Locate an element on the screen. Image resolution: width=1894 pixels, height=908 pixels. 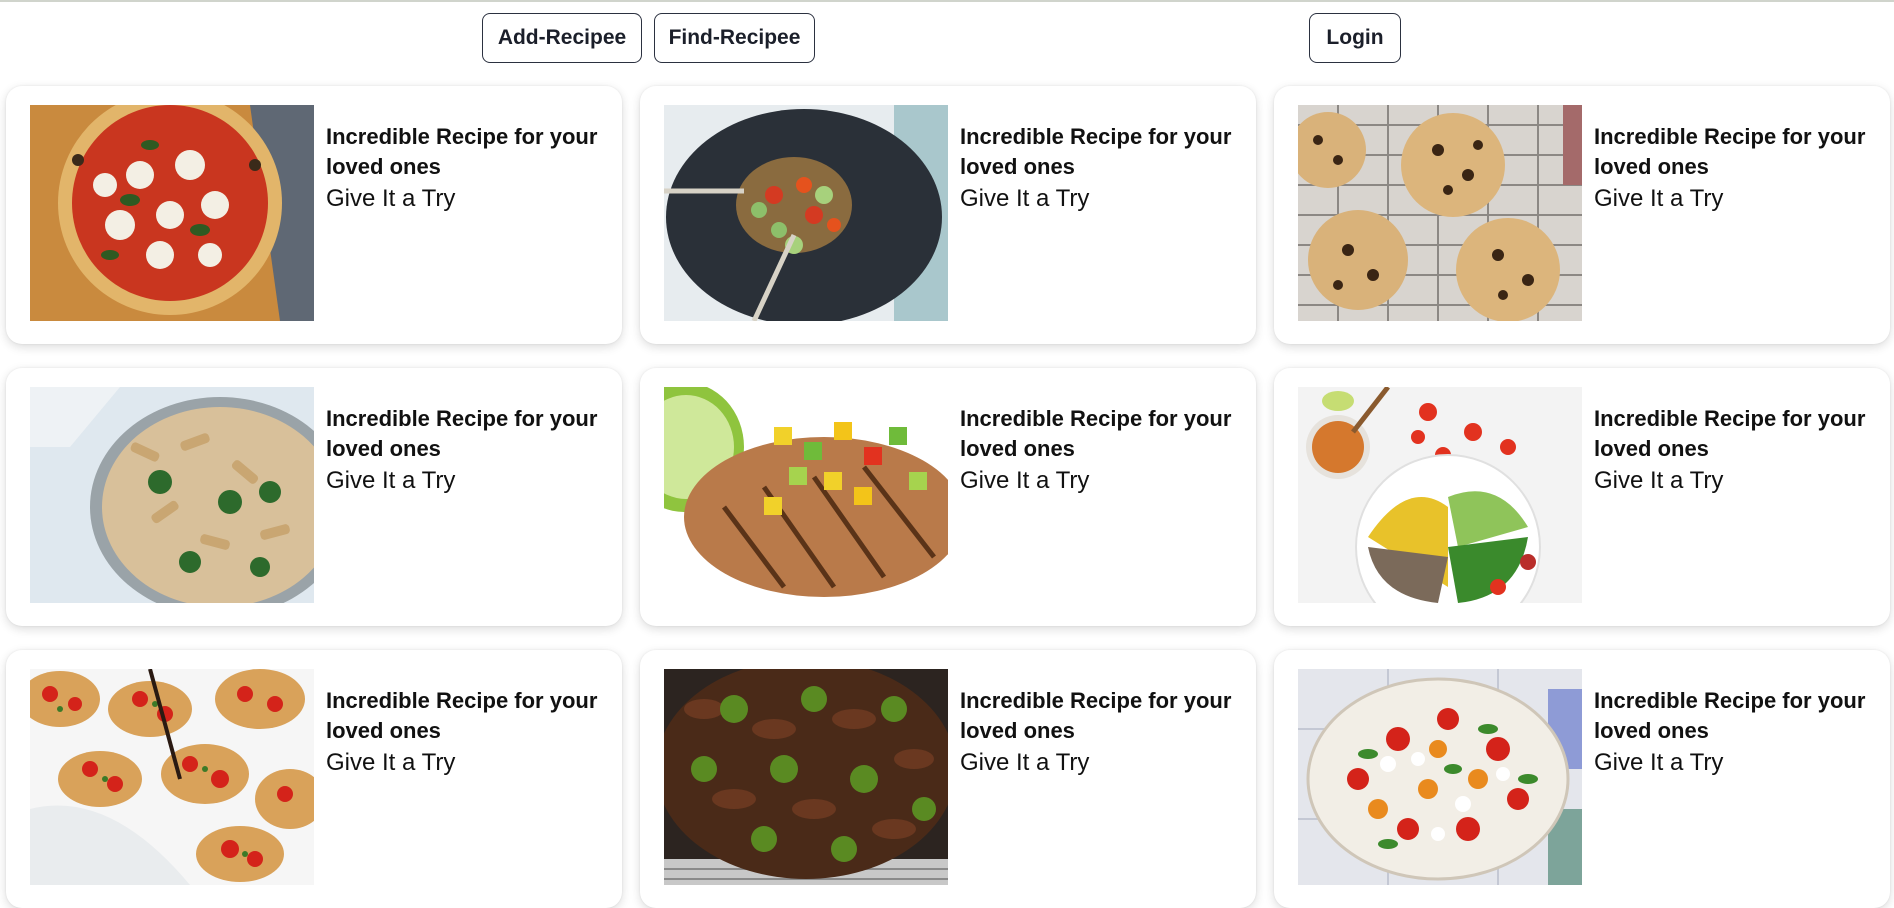
find-recipe-button: Find-Recipee is located at coordinates (734, 38).